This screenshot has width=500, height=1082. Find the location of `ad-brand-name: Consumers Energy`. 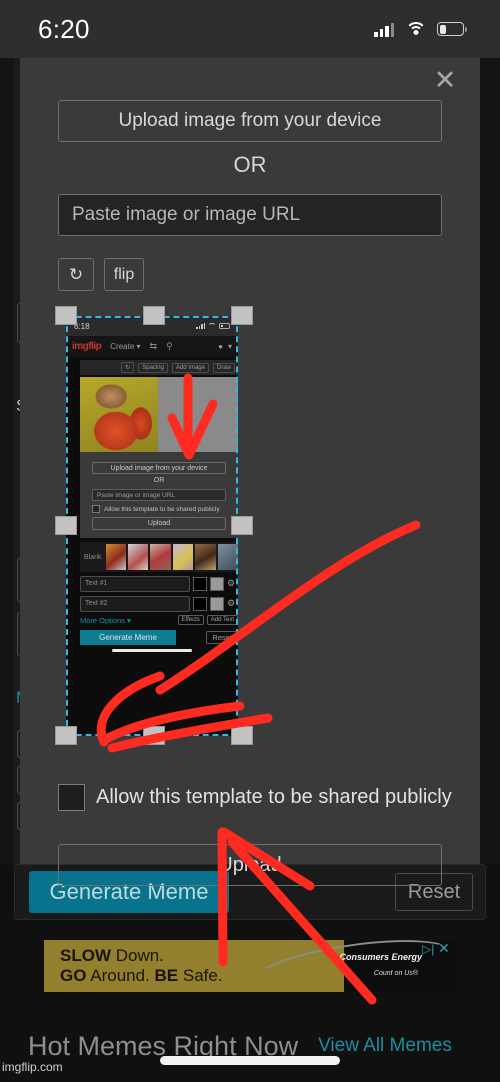

ad-brand-name: Consumers Energy is located at coordinates (380, 957).